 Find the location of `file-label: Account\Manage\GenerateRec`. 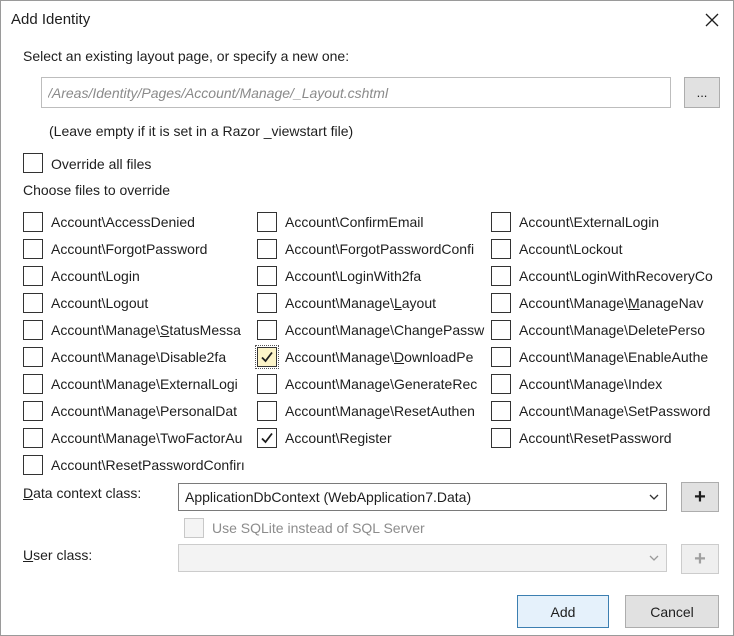

file-label: Account\Manage\GenerateRec is located at coordinates (387, 384).